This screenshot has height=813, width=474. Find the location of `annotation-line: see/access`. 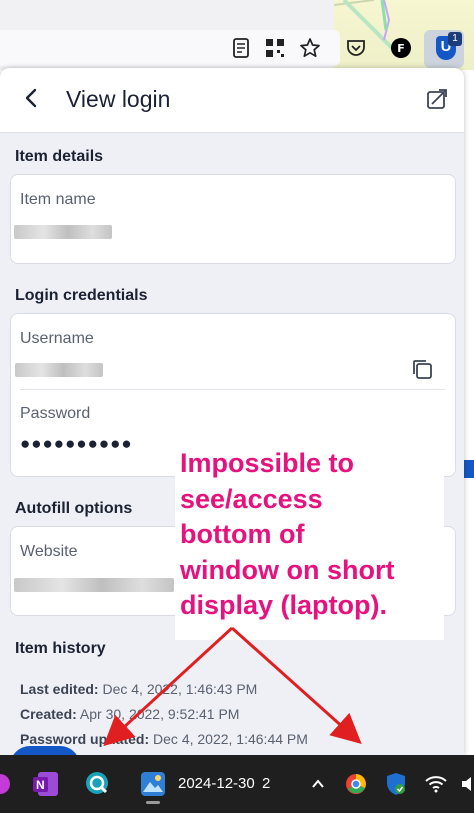

annotation-line: see/access is located at coordinates (251, 498).